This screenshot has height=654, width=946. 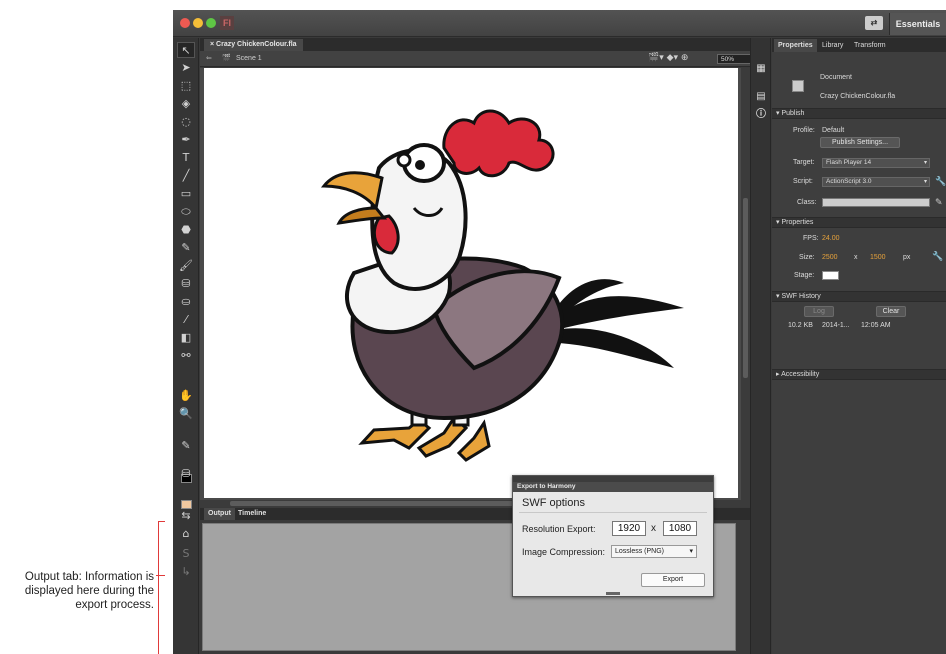 I want to click on chicken-beak, so click(x=352, y=191).